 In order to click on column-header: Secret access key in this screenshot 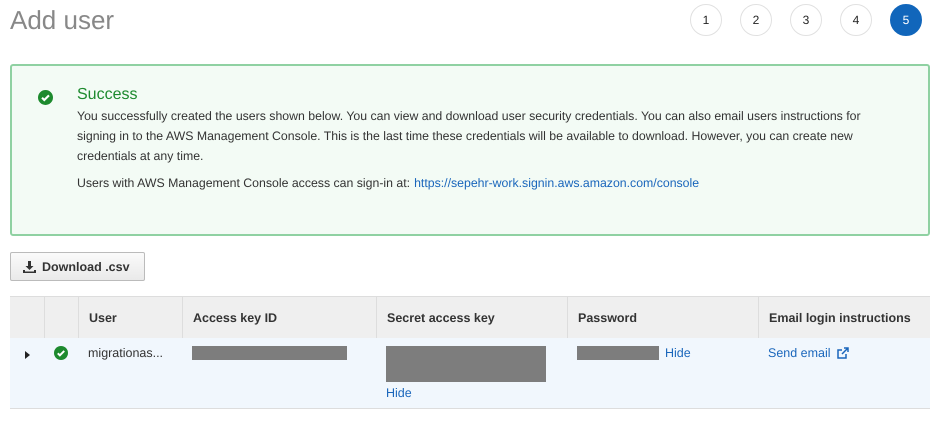, I will do `click(471, 317)`.